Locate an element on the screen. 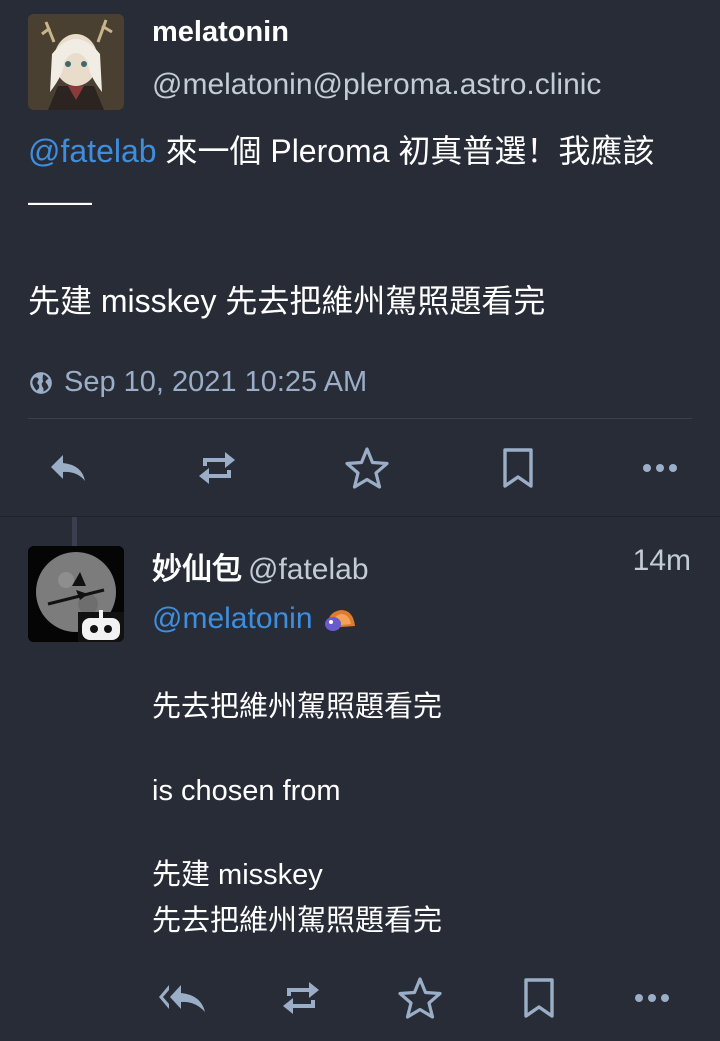 The image size is (720, 1041). reply-avatar is located at coordinates (76, 594).